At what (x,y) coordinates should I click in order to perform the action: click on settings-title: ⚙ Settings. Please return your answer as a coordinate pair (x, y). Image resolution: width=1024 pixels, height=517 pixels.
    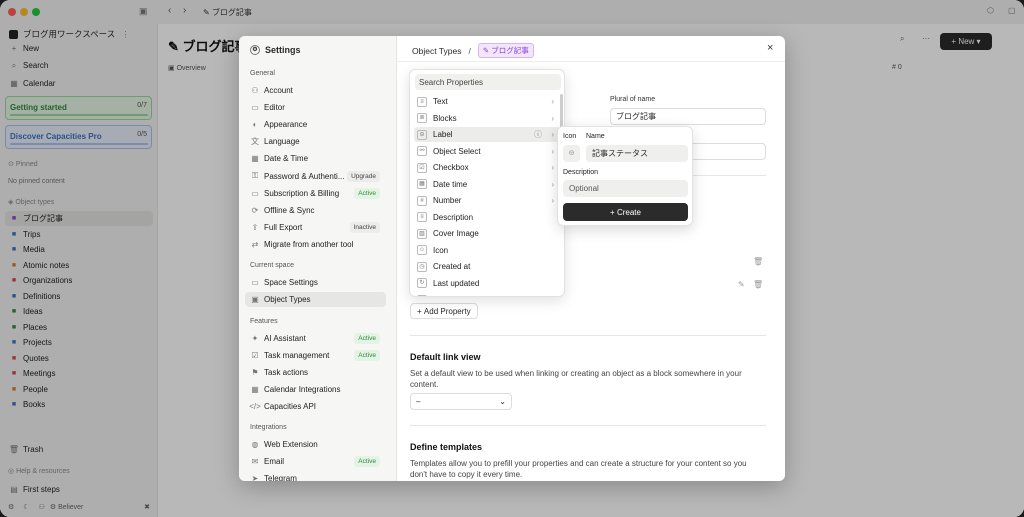
    Looking at the image, I should click on (275, 50).